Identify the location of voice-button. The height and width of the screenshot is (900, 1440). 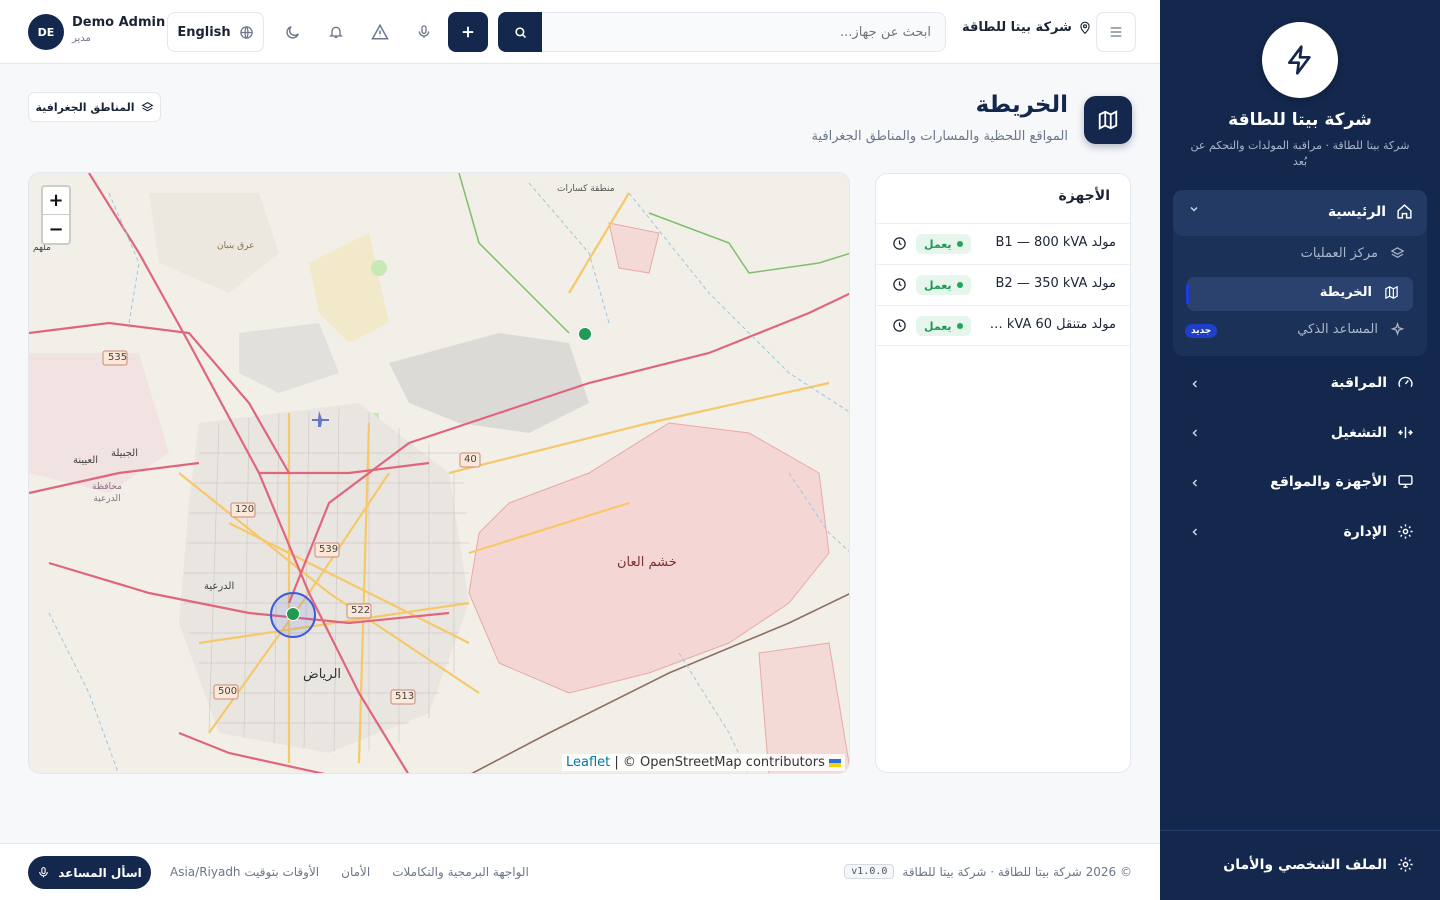
(424, 32).